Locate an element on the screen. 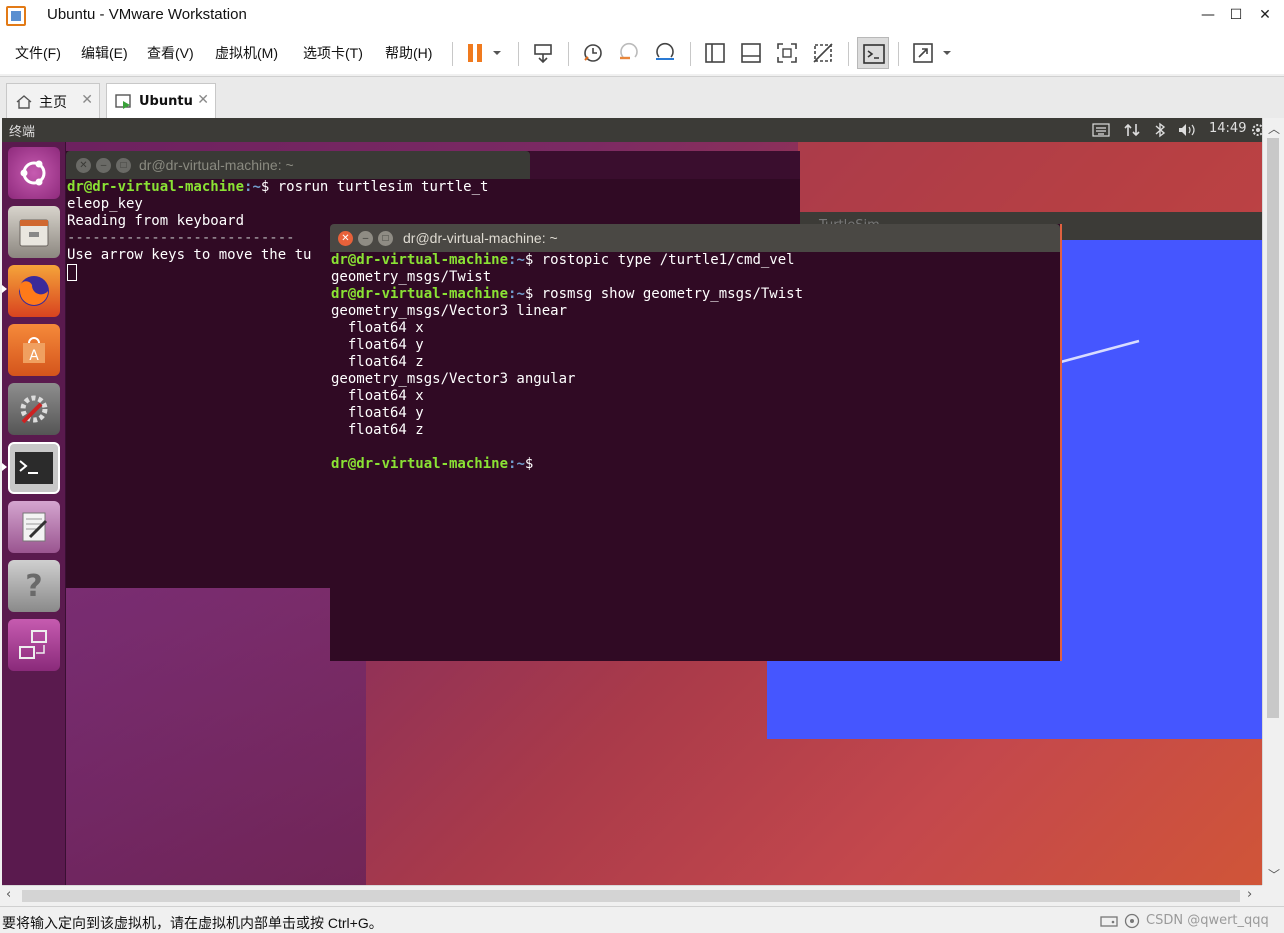 The image size is (1284, 933). pause-dropdown-icon is located at coordinates (497, 53).